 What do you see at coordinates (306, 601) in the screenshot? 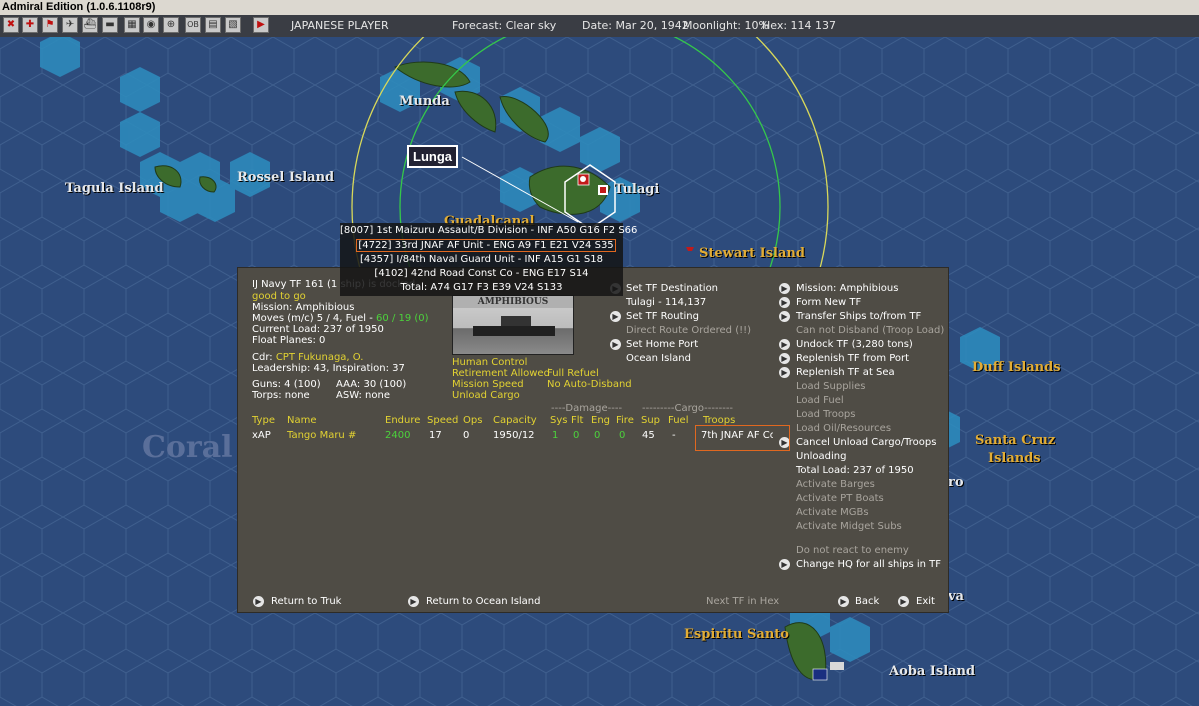
I see `return-to-truk-button: Return to Truk` at bounding box center [306, 601].